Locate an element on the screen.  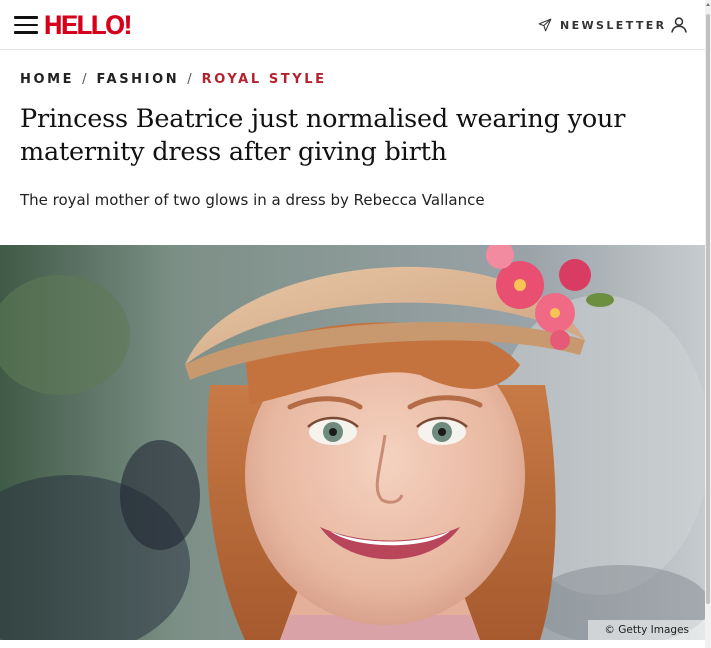
scroll-up-arrow-icon is located at coordinates (708, 4).